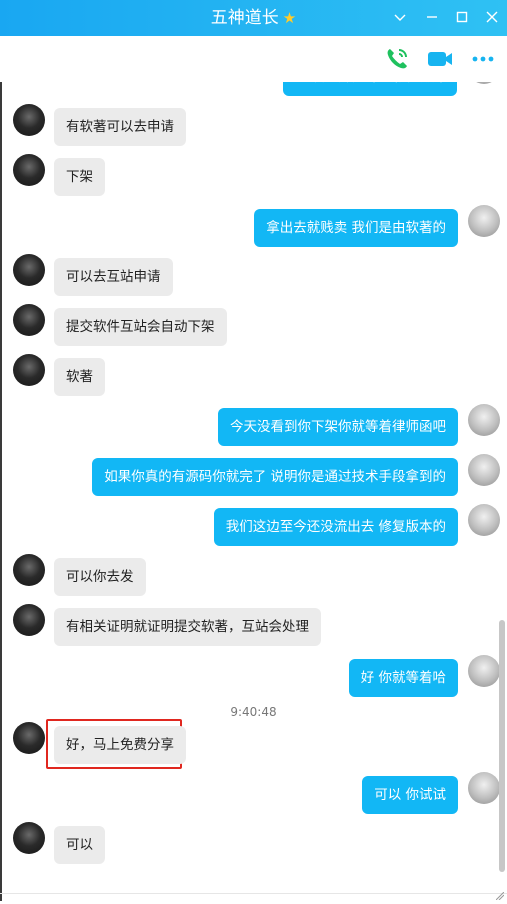 The width and height of the screenshot is (507, 904). Describe the element at coordinates (120, 127) in the screenshot. I see `message-bubble-incoming: 有软著可以去申请` at that location.